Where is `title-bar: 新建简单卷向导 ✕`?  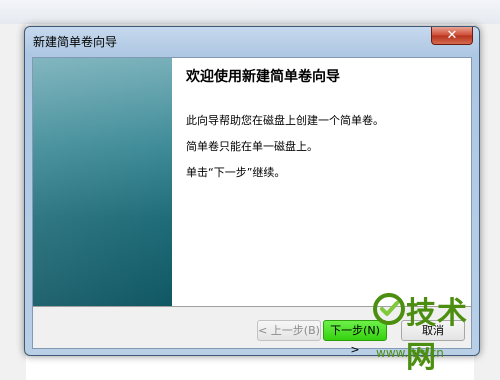
title-bar: 新建简单卷向导 ✕ is located at coordinates (252, 41).